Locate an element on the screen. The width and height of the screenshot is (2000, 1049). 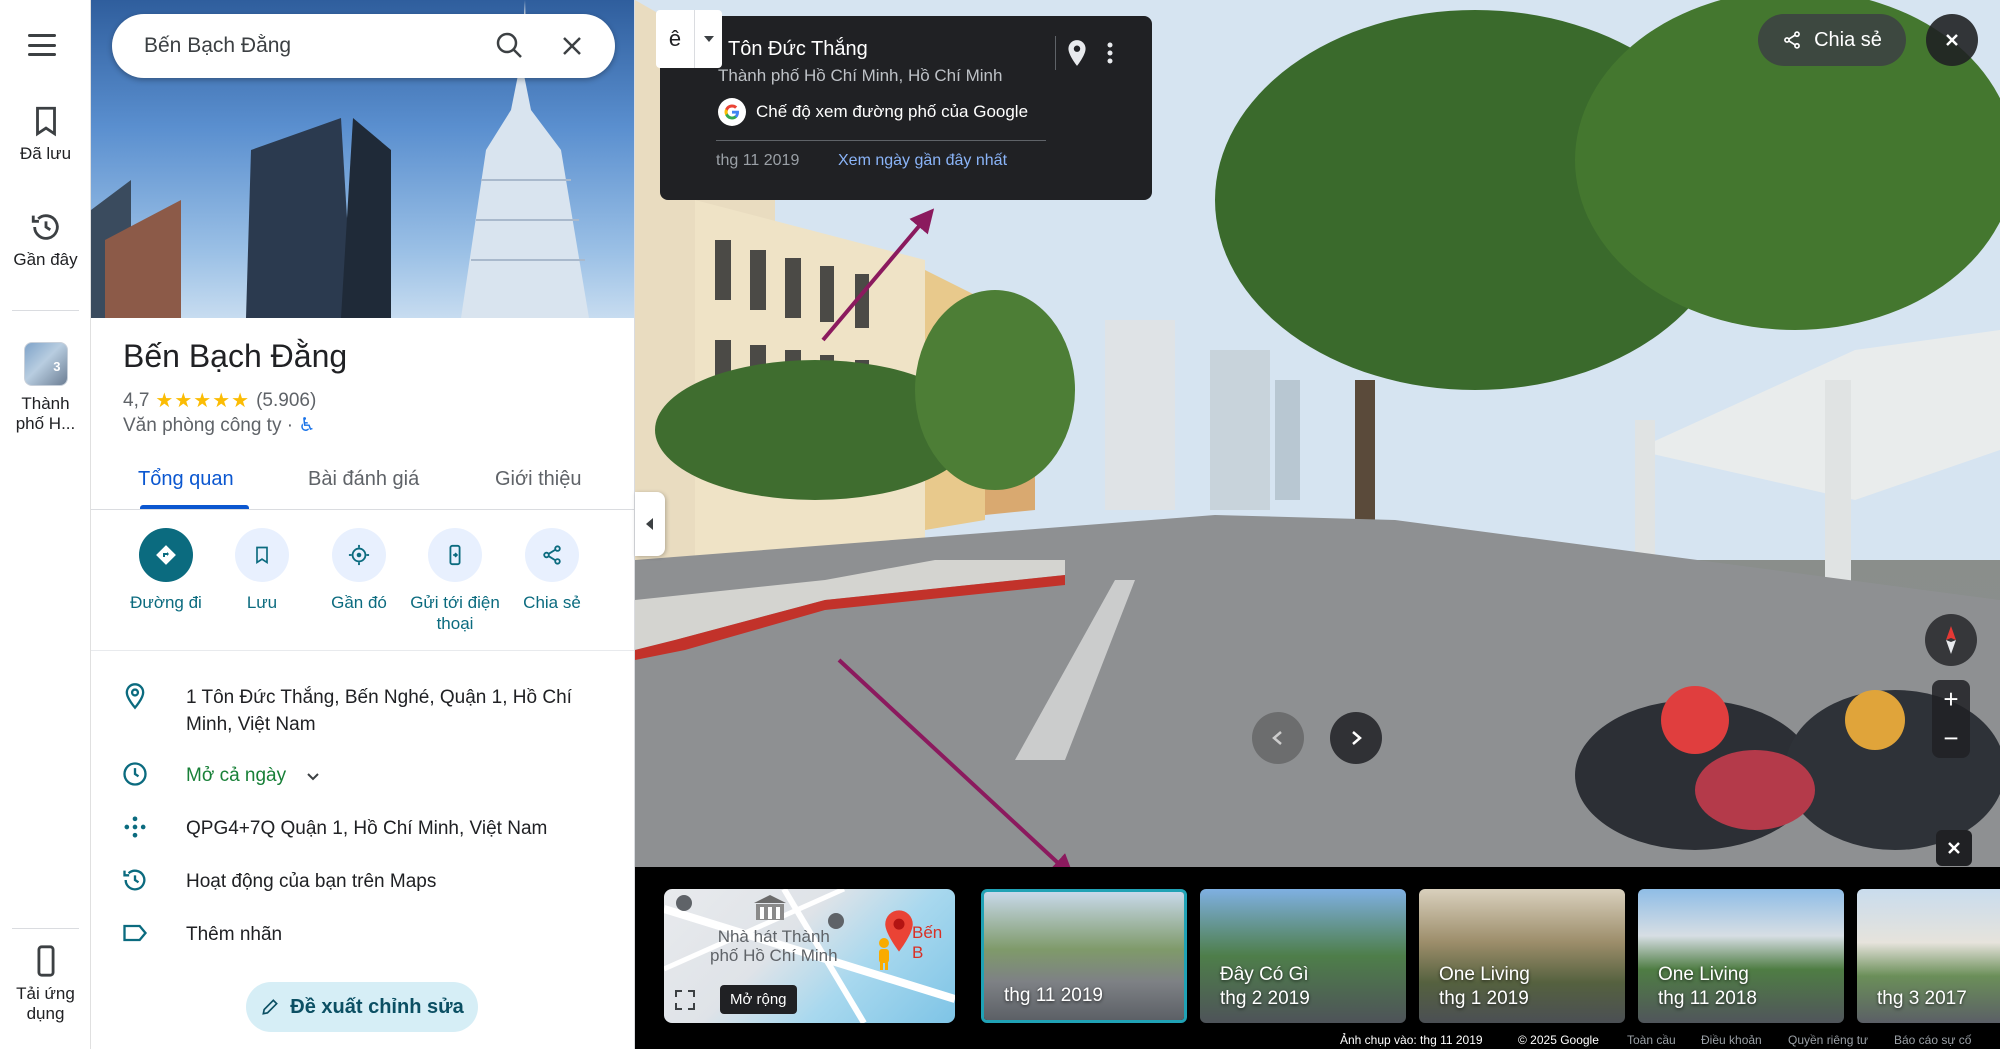
more-vert-icon is located at coordinates (1110, 53).